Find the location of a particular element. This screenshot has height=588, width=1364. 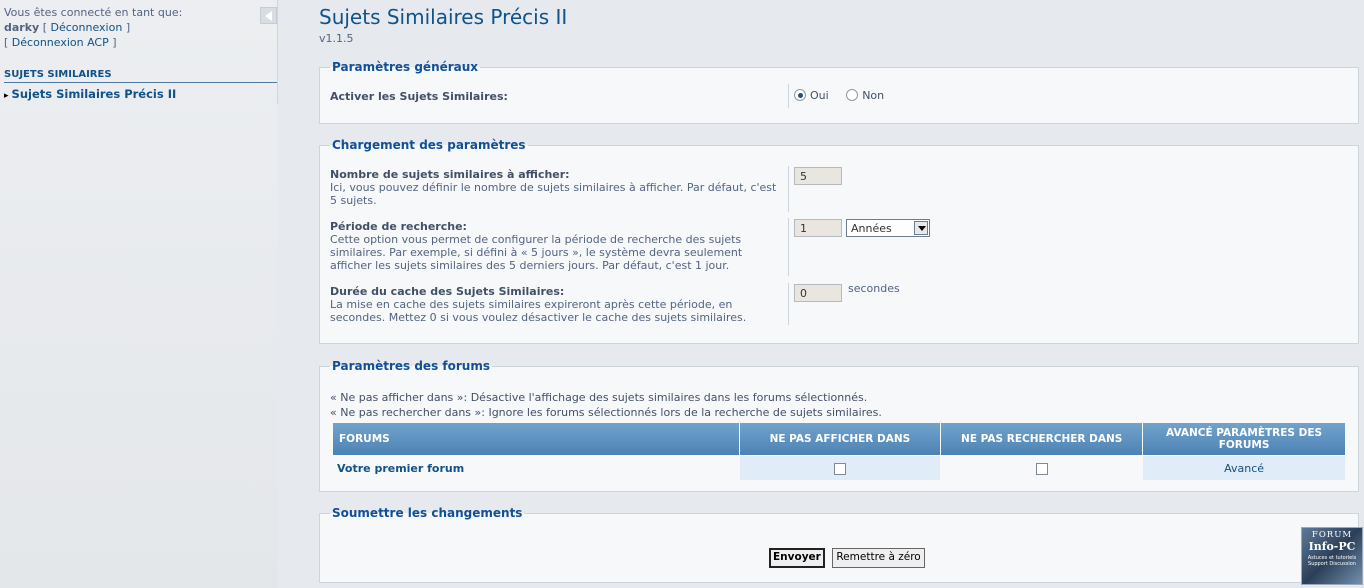

period-title: Période de recherche: is located at coordinates (398, 226).